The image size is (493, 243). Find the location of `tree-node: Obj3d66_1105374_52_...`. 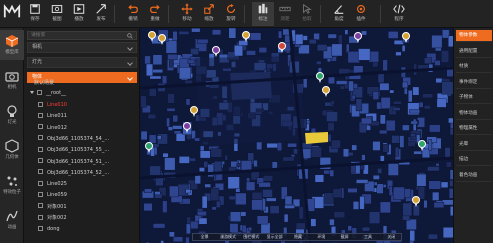

tree-node: Obj3d66_1105374_52_... is located at coordinates (73, 173).